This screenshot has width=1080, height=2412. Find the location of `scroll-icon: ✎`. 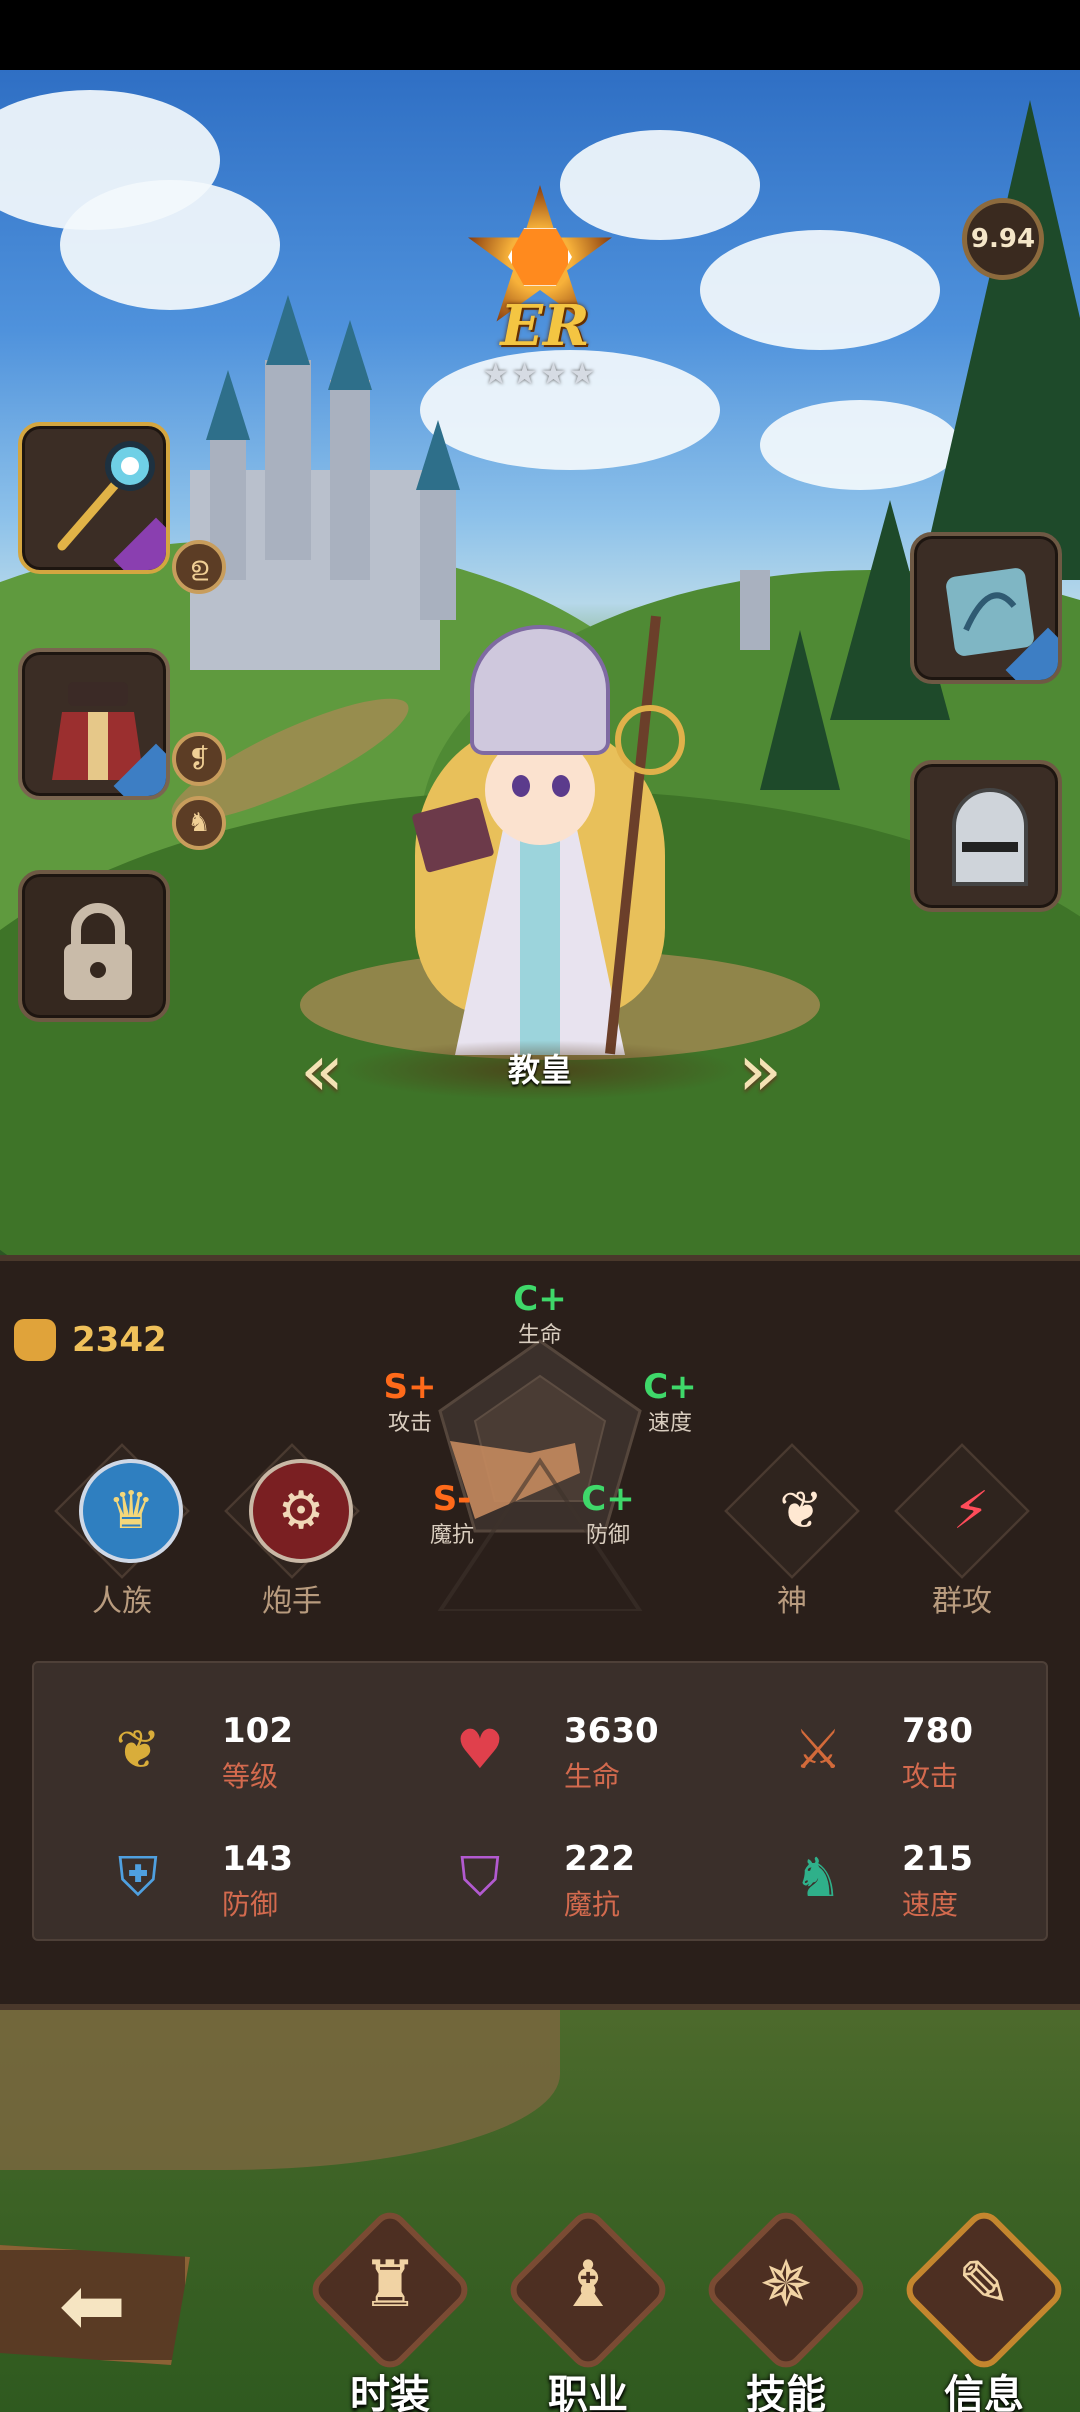

scroll-icon: ✎ is located at coordinates (984, 2285).